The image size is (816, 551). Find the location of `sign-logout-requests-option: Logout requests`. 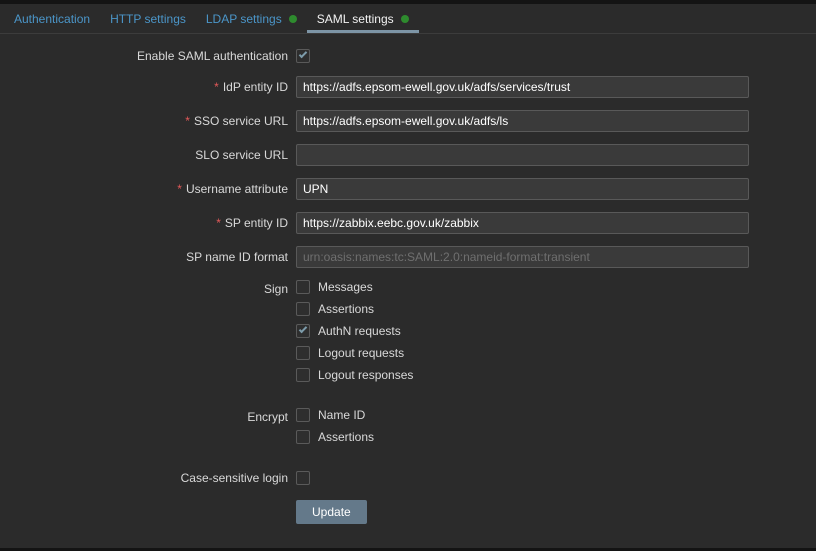

sign-logout-requests-option: Logout requests is located at coordinates (354, 353).